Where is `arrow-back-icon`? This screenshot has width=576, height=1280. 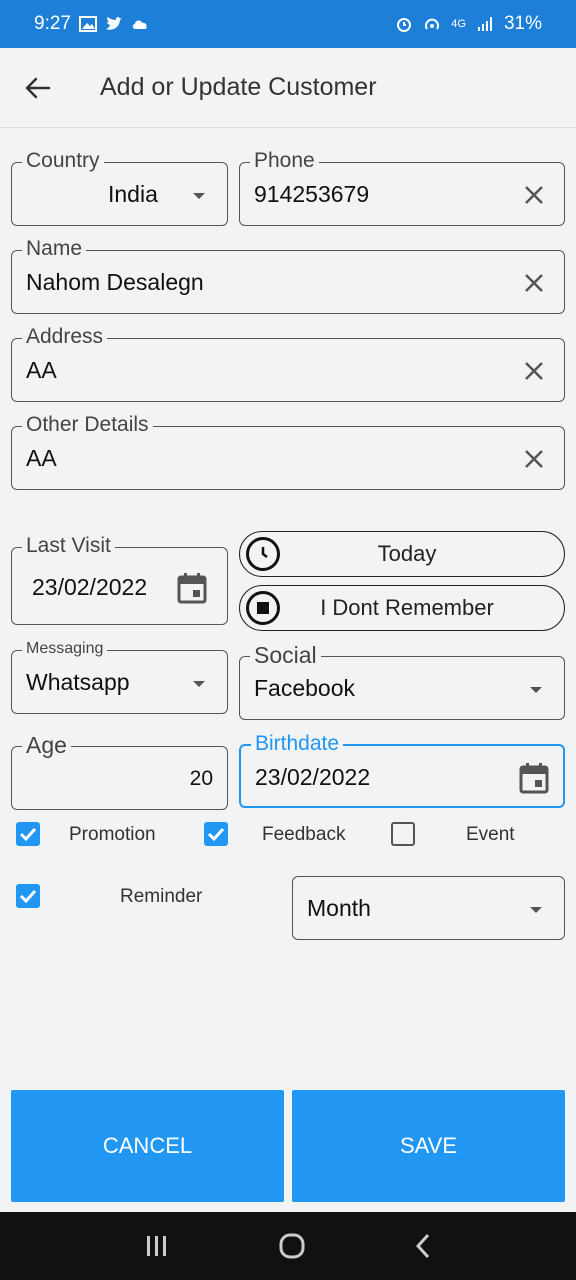 arrow-back-icon is located at coordinates (38, 87).